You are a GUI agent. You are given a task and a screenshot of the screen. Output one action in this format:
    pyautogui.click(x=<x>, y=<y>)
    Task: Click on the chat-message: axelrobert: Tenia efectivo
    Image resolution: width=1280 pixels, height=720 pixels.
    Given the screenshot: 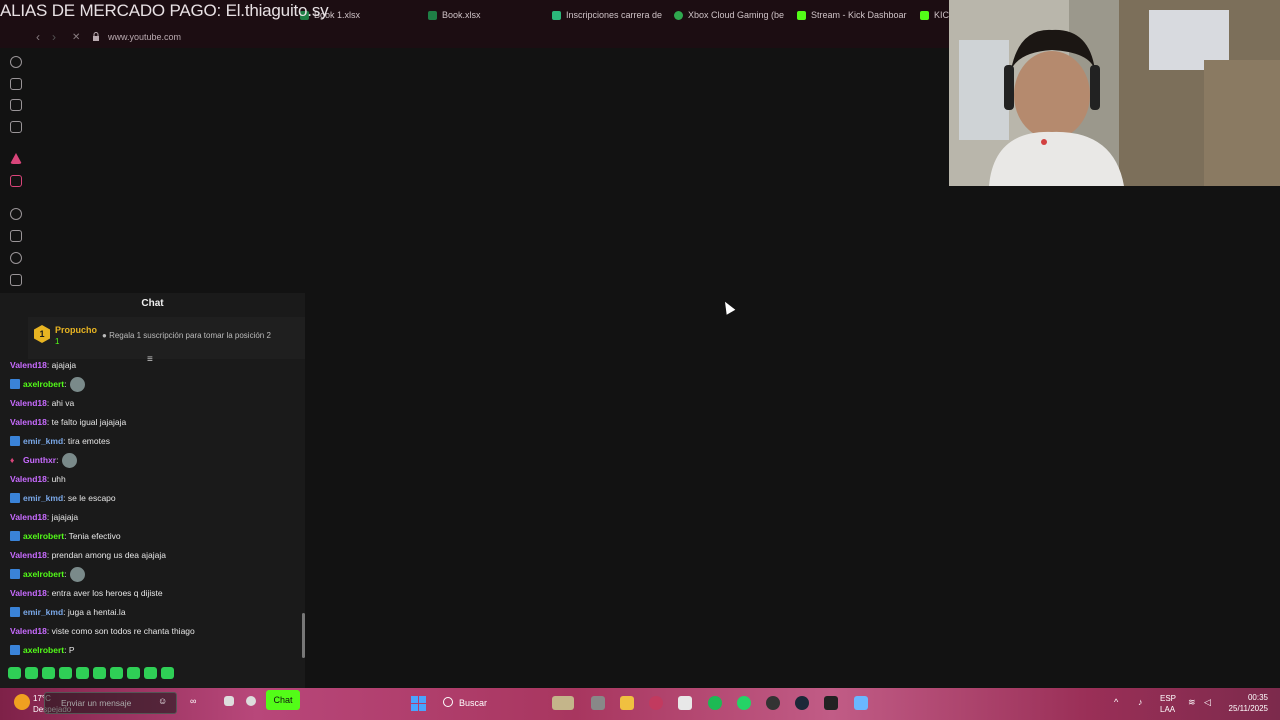 What is the action you would take?
    pyautogui.click(x=65, y=536)
    